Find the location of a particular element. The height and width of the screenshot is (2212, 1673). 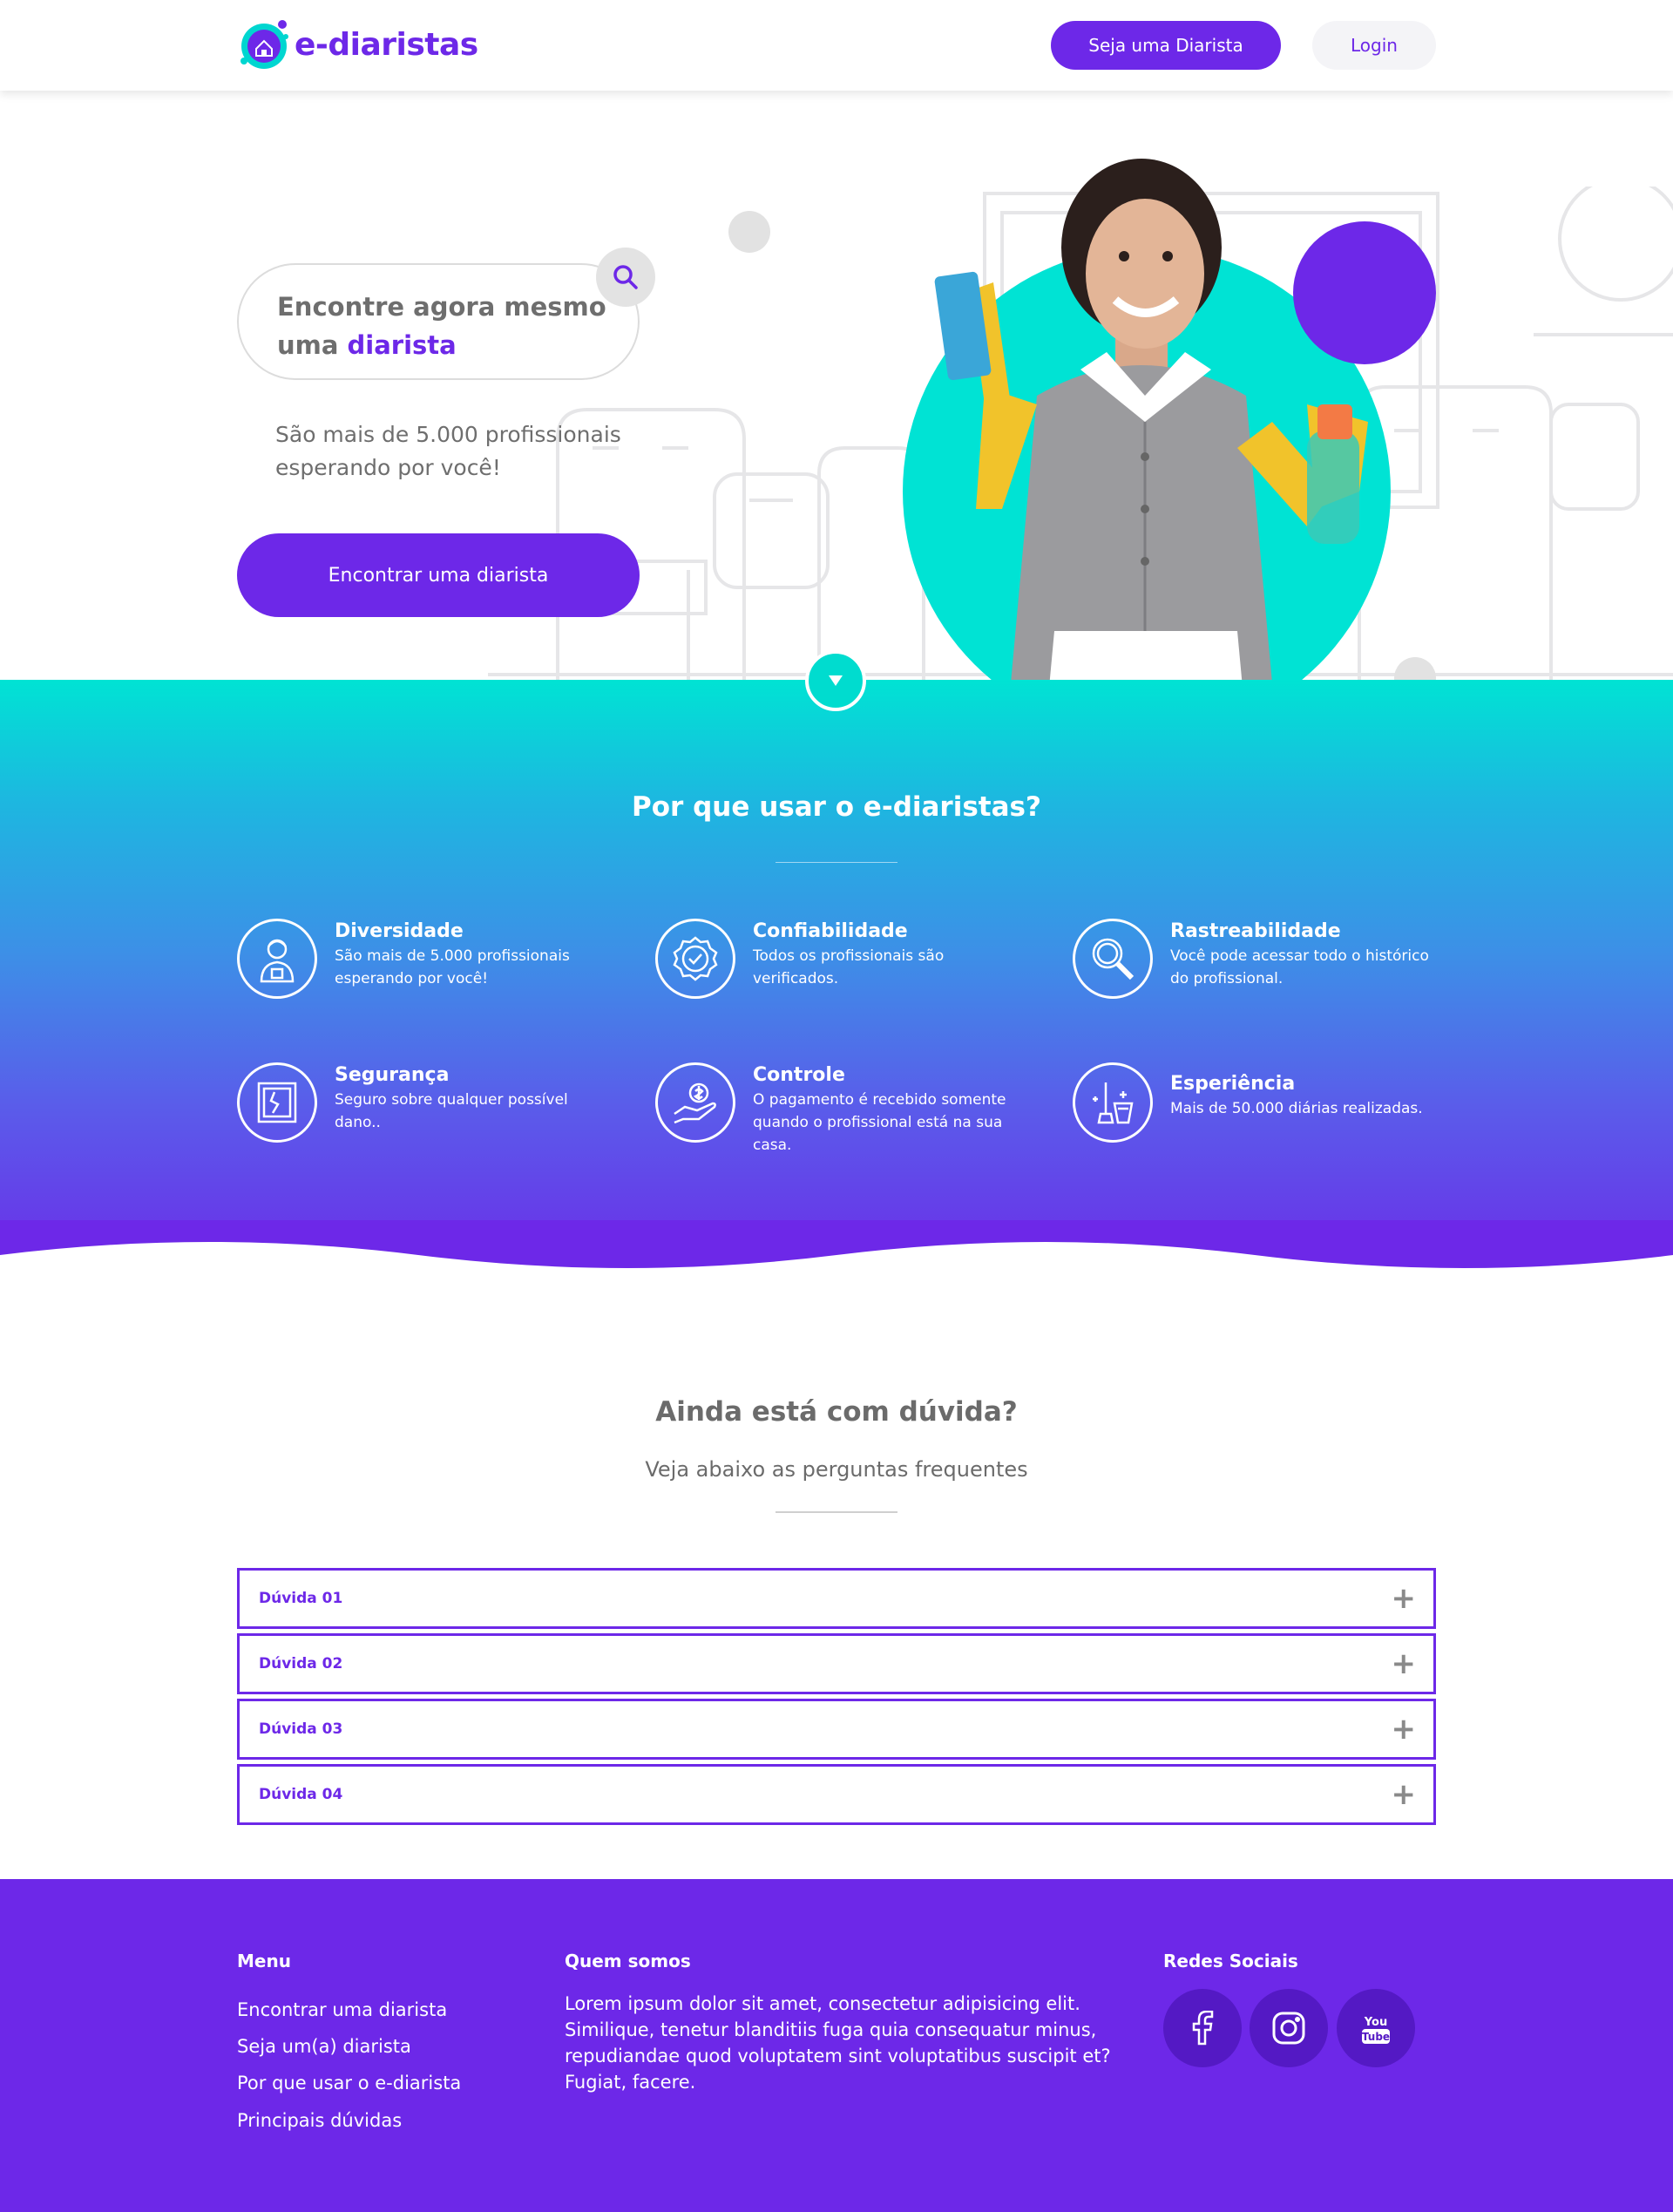

youtube-logo-text-top: You is located at coordinates (1375, 2022).